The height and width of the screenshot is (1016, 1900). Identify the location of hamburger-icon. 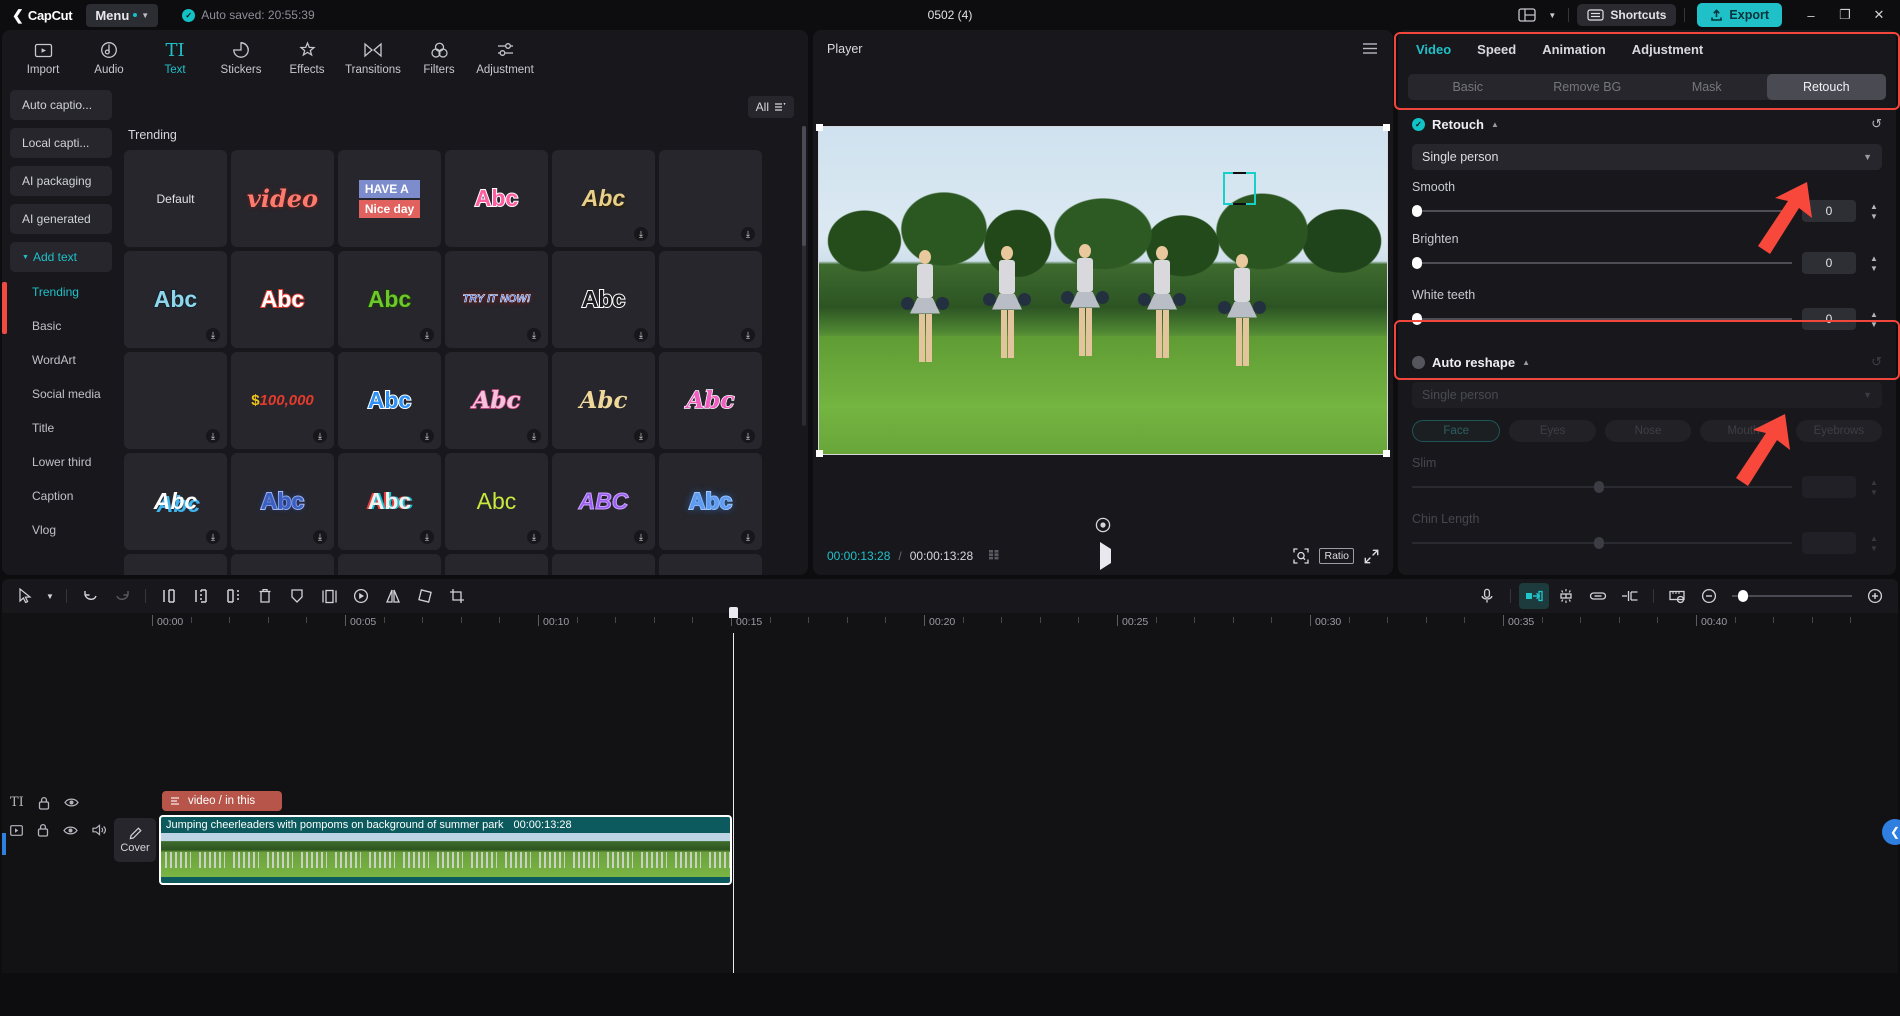
(1370, 48).